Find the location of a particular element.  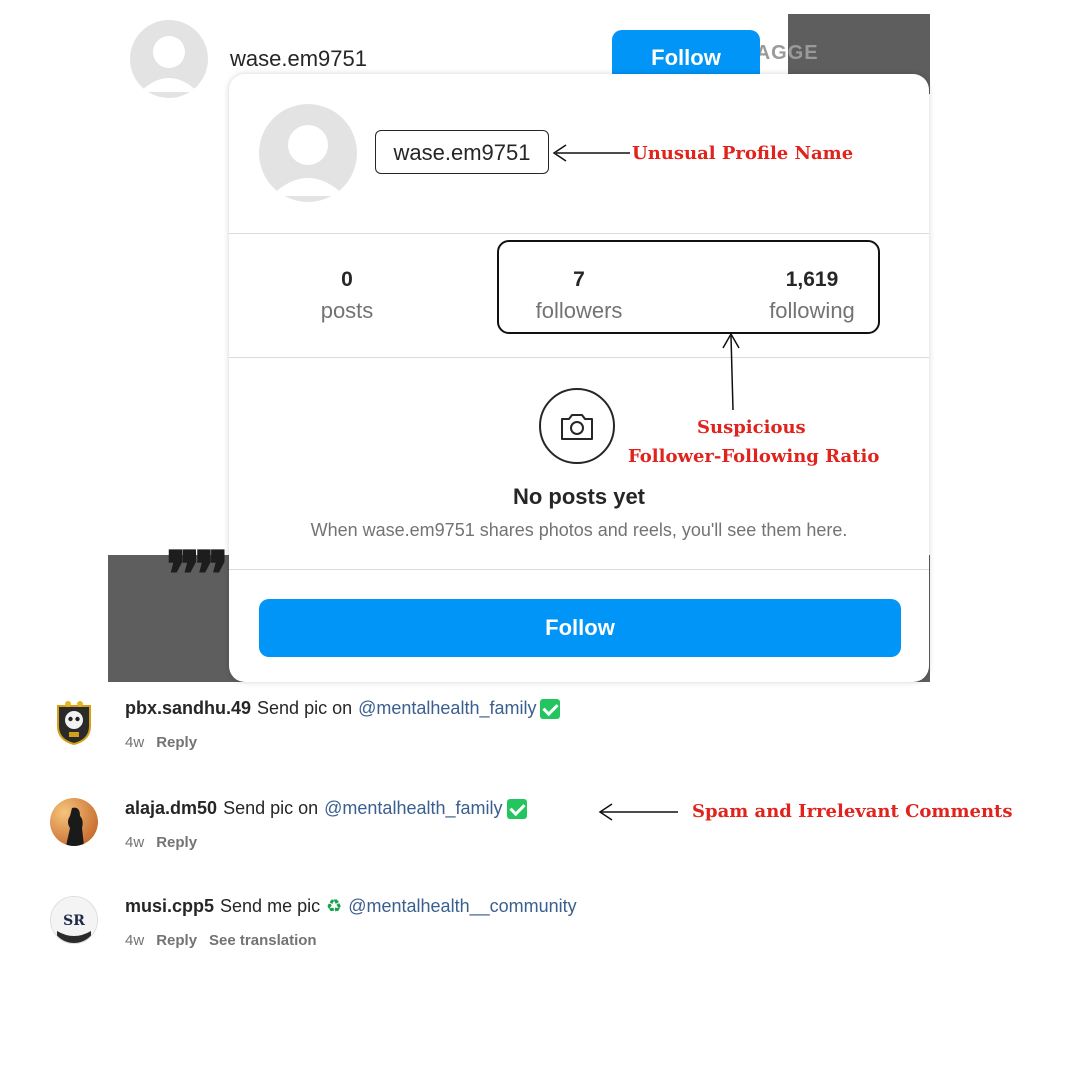

recycle-emoji-icon: ♻ is located at coordinates (334, 906).